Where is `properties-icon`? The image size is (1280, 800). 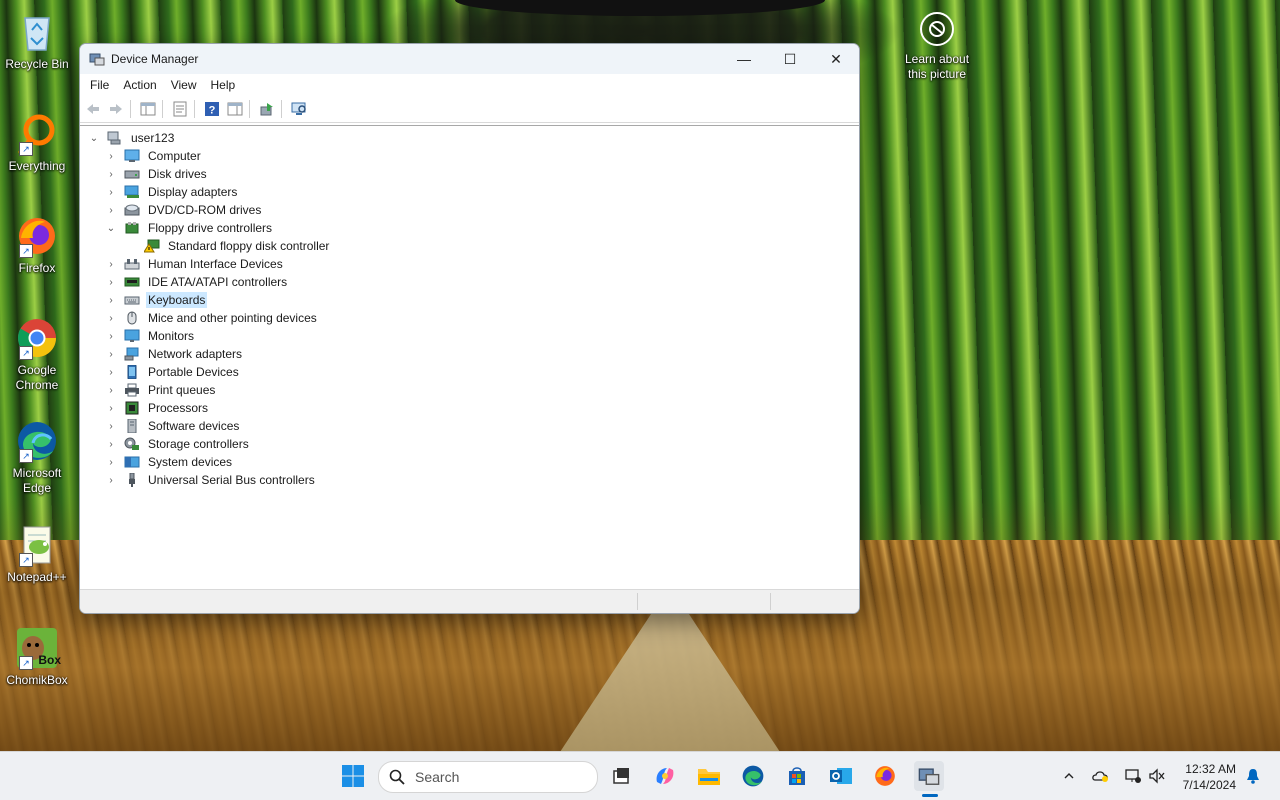
properties-icon is located at coordinates (180, 109).